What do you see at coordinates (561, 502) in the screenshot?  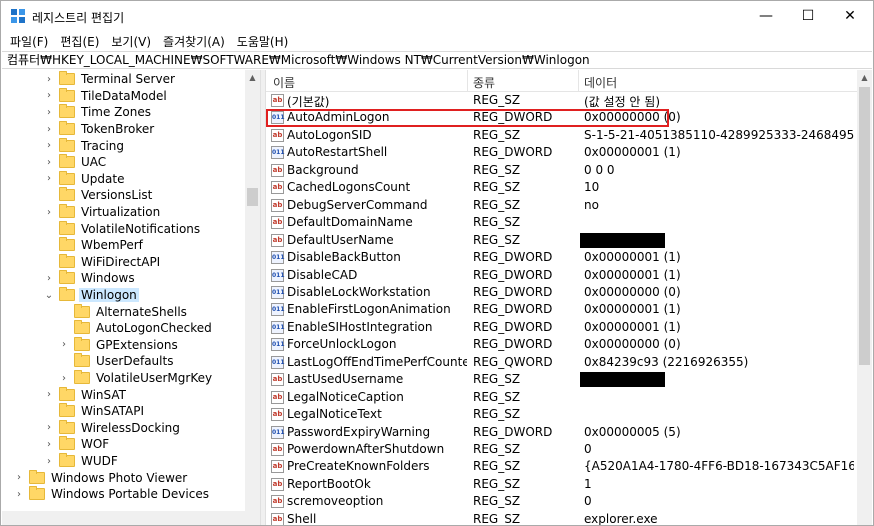 I see `value-row: ab scremoveoption REG_SZ 0` at bounding box center [561, 502].